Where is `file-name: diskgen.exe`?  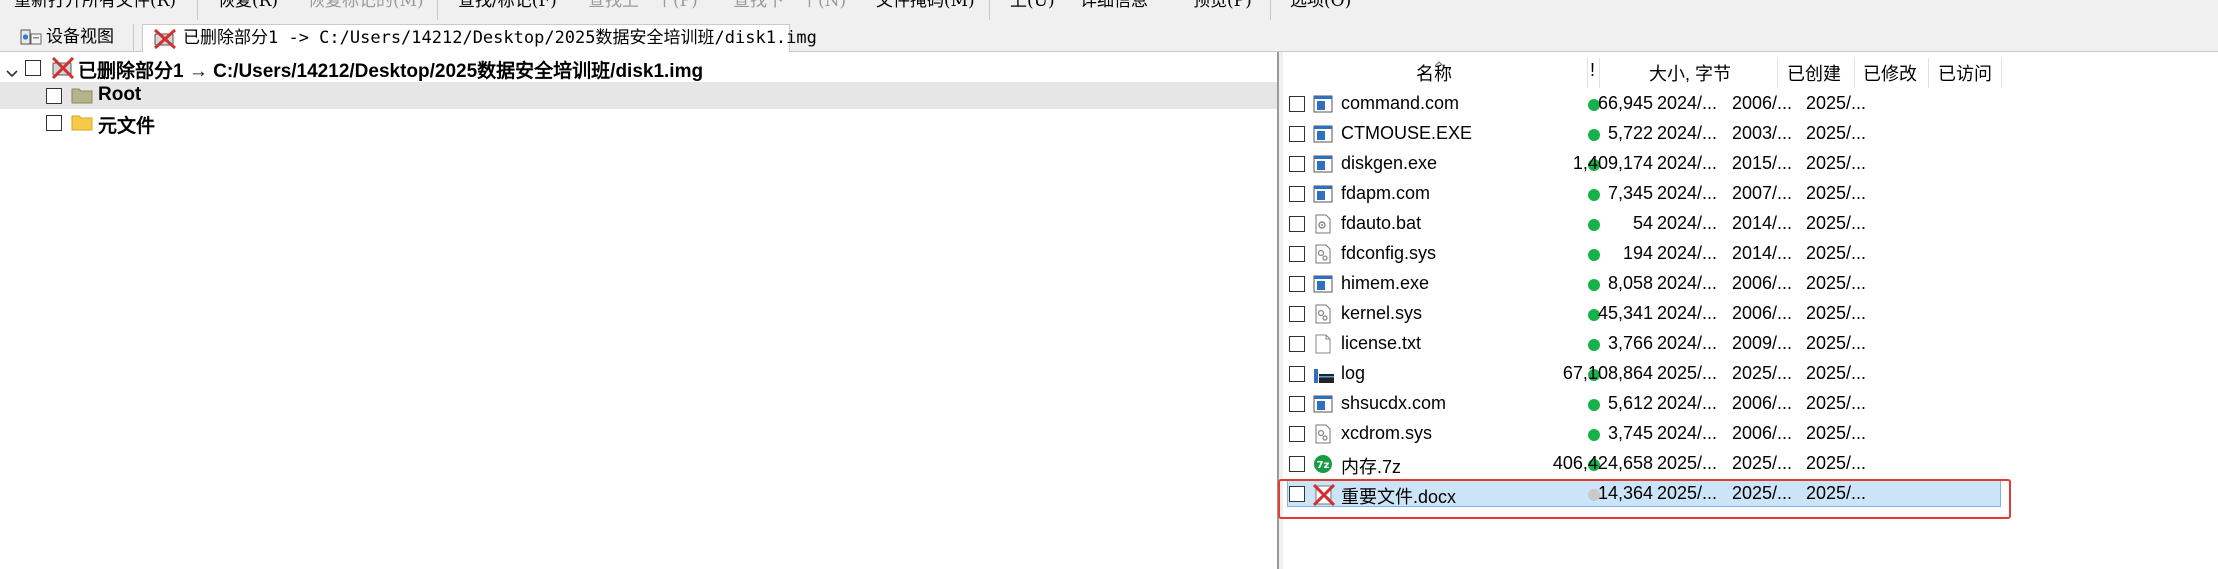
file-name: diskgen.exe is located at coordinates (1389, 163).